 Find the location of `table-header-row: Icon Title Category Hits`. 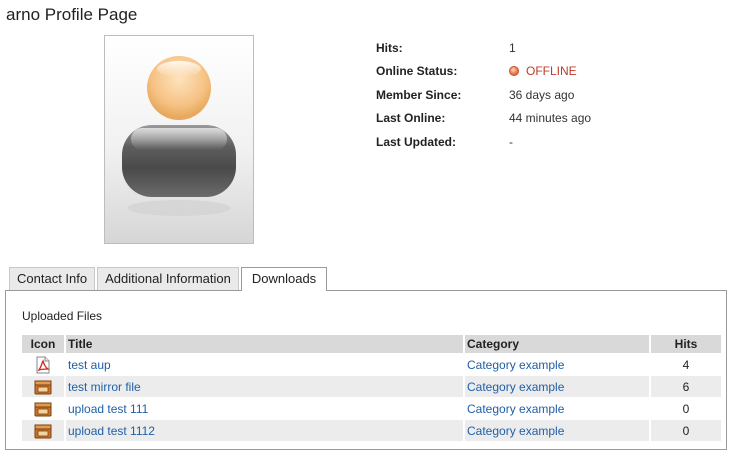

table-header-row: Icon Title Category Hits is located at coordinates (371, 344).